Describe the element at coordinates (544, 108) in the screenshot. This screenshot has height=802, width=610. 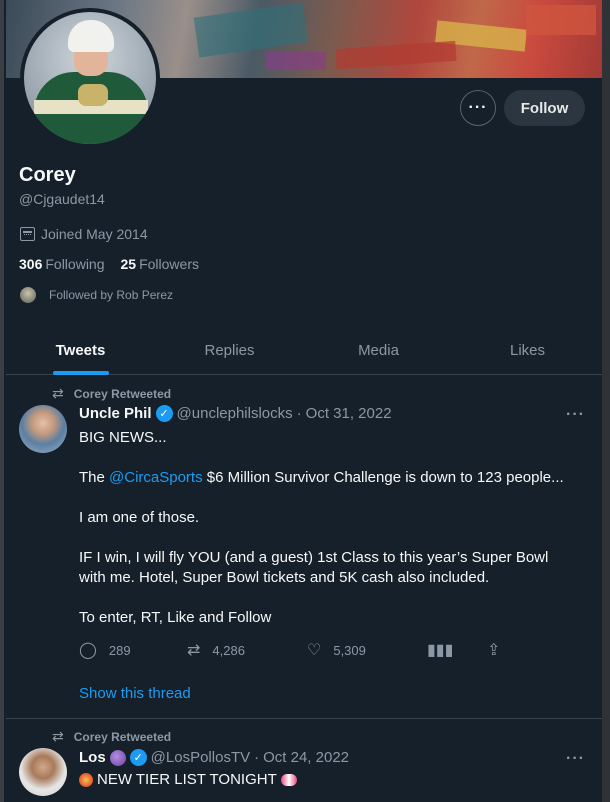
I see `follow-button: Follow` at that location.